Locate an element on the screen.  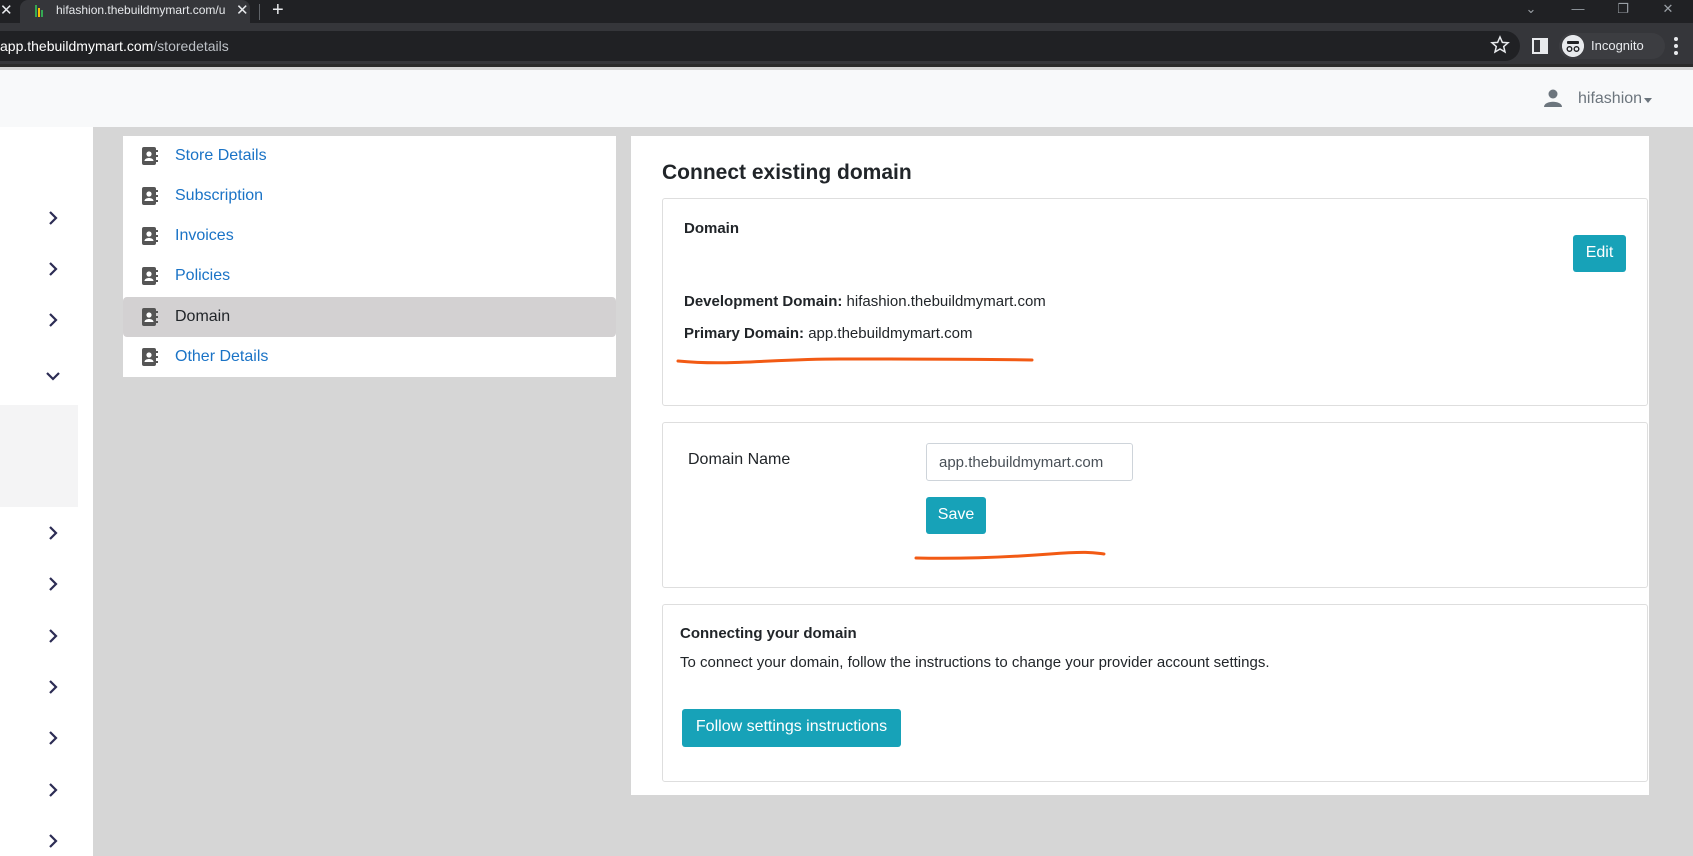
incognito-badge: Incognito is located at coordinates (1612, 46).